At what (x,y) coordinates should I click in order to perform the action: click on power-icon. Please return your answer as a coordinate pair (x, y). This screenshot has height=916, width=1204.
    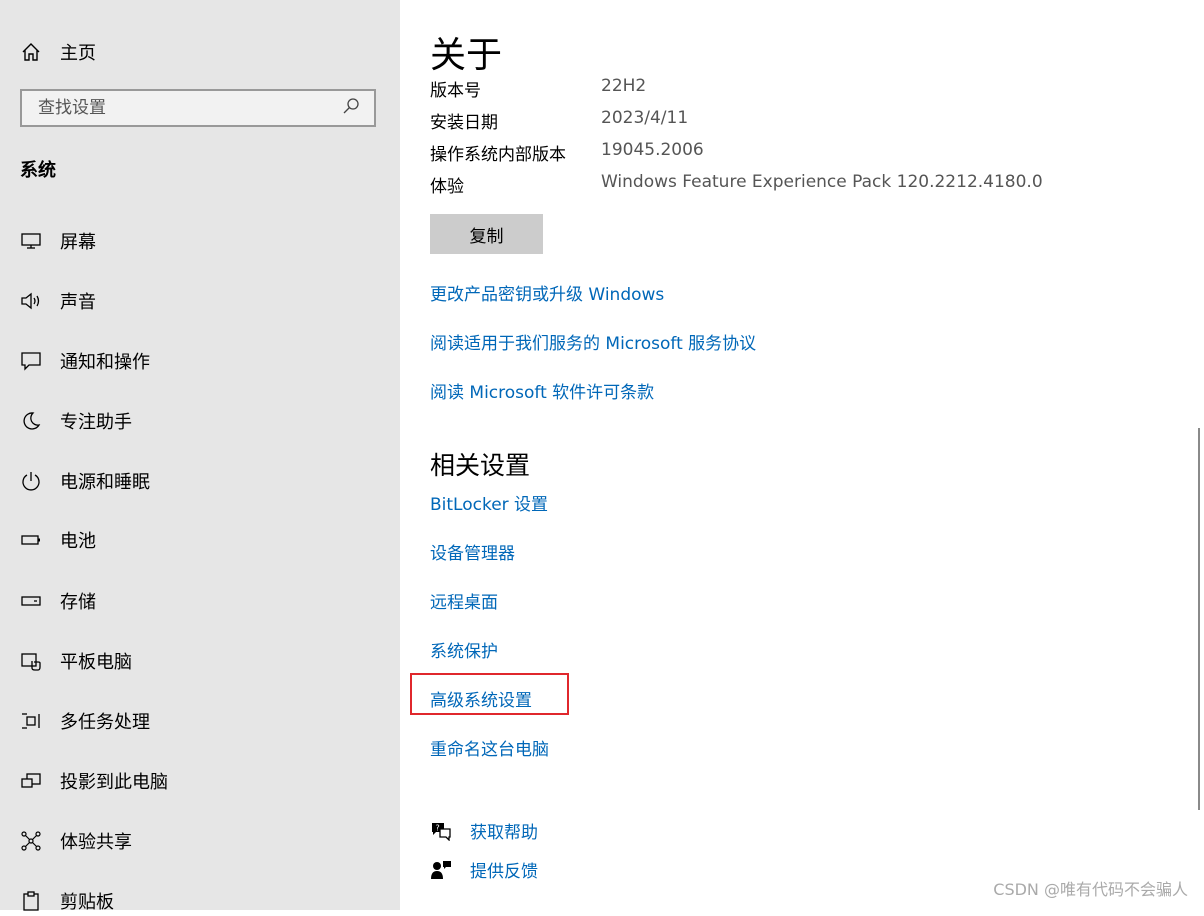
    Looking at the image, I should click on (31, 481).